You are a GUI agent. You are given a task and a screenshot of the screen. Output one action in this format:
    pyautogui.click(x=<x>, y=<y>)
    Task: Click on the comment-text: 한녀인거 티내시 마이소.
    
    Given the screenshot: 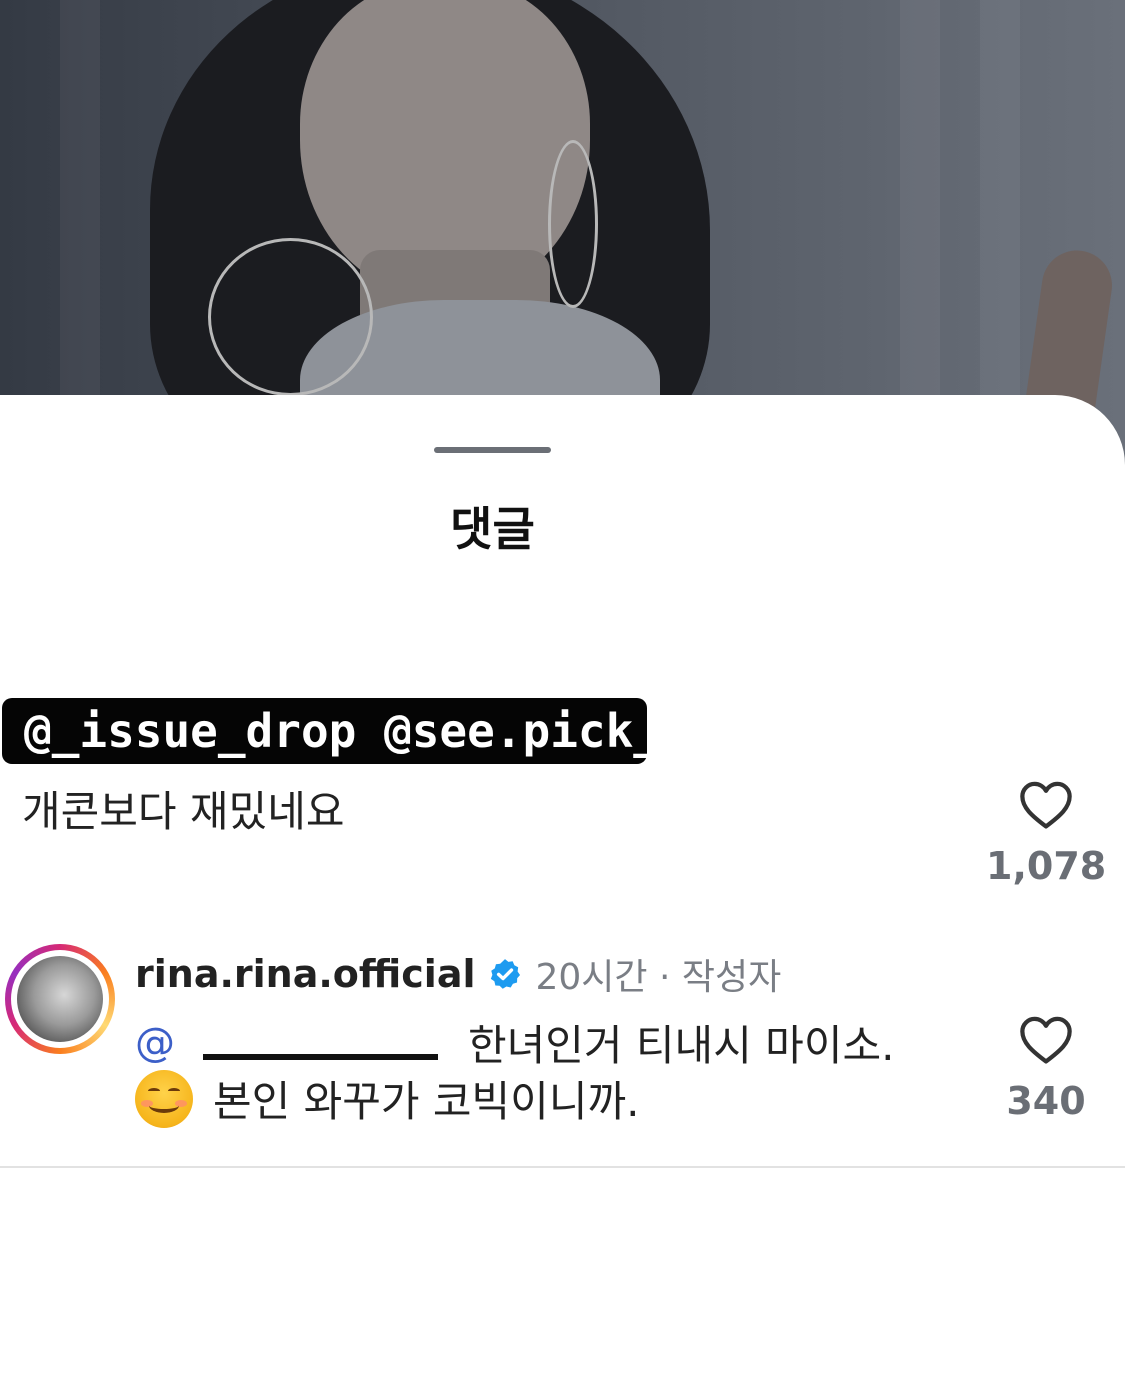 What is the action you would take?
    pyautogui.click(x=681, y=1045)
    